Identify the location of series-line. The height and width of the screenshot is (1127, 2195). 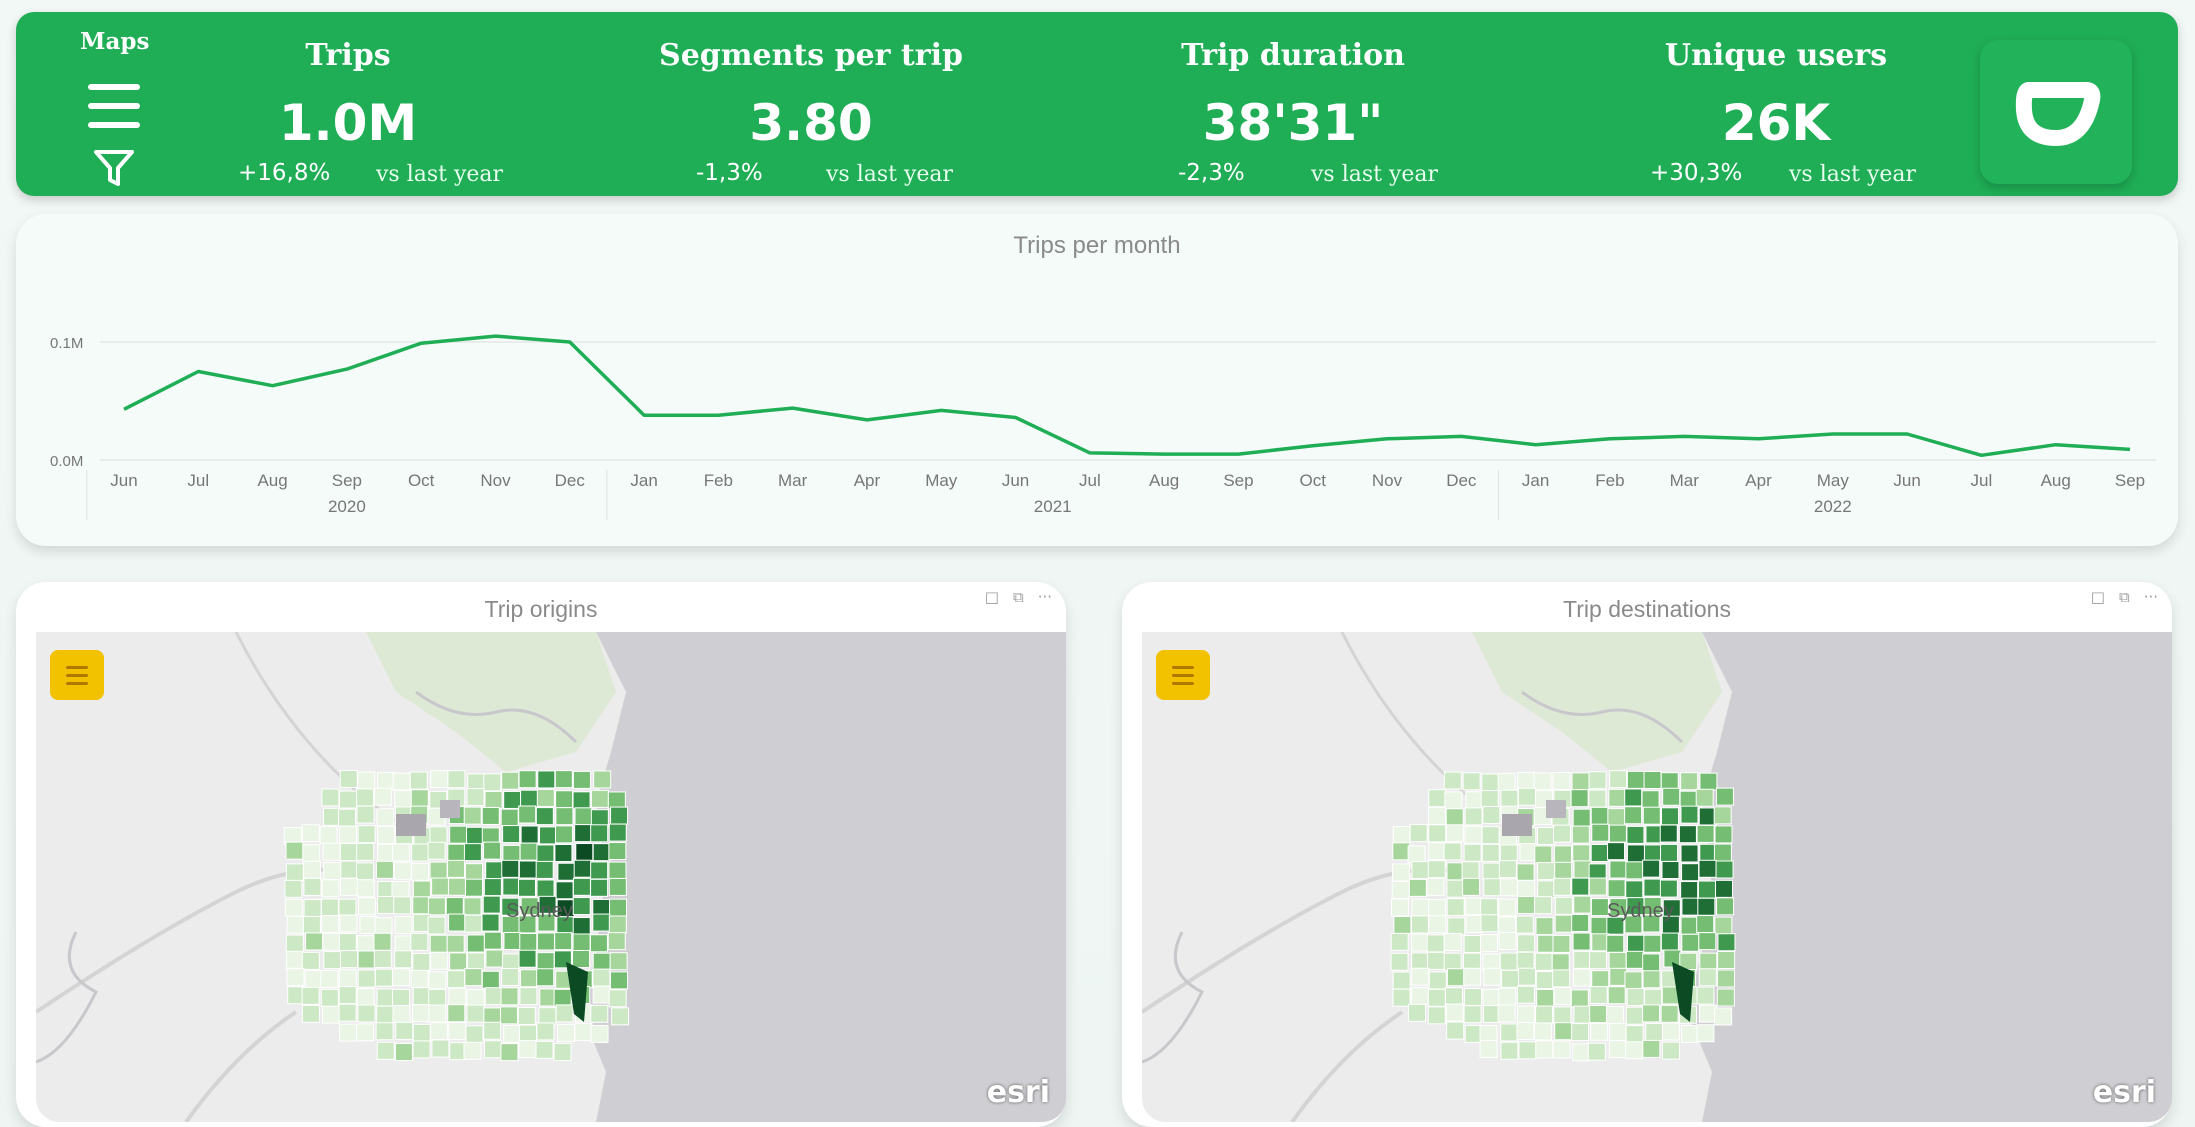
(1127, 396).